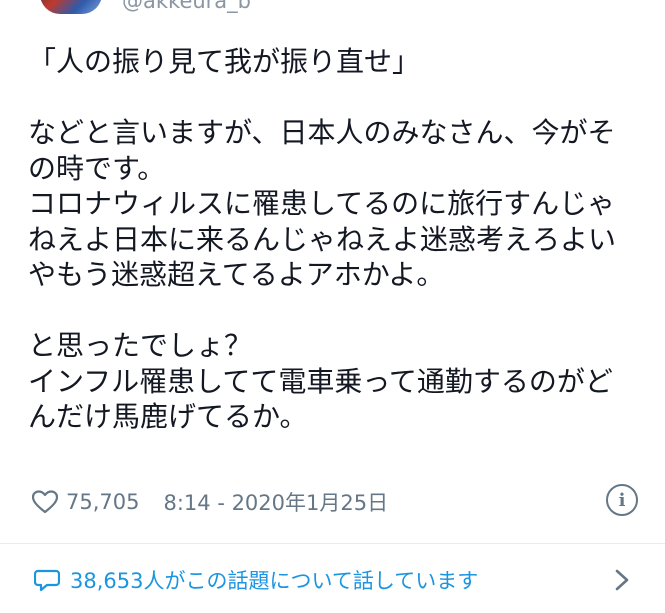 This screenshot has width=665, height=613. Describe the element at coordinates (322, 239) in the screenshot. I see `tweet-line: ねえよ日本に来るんじゃねえよ迷惑考えろよい` at that location.